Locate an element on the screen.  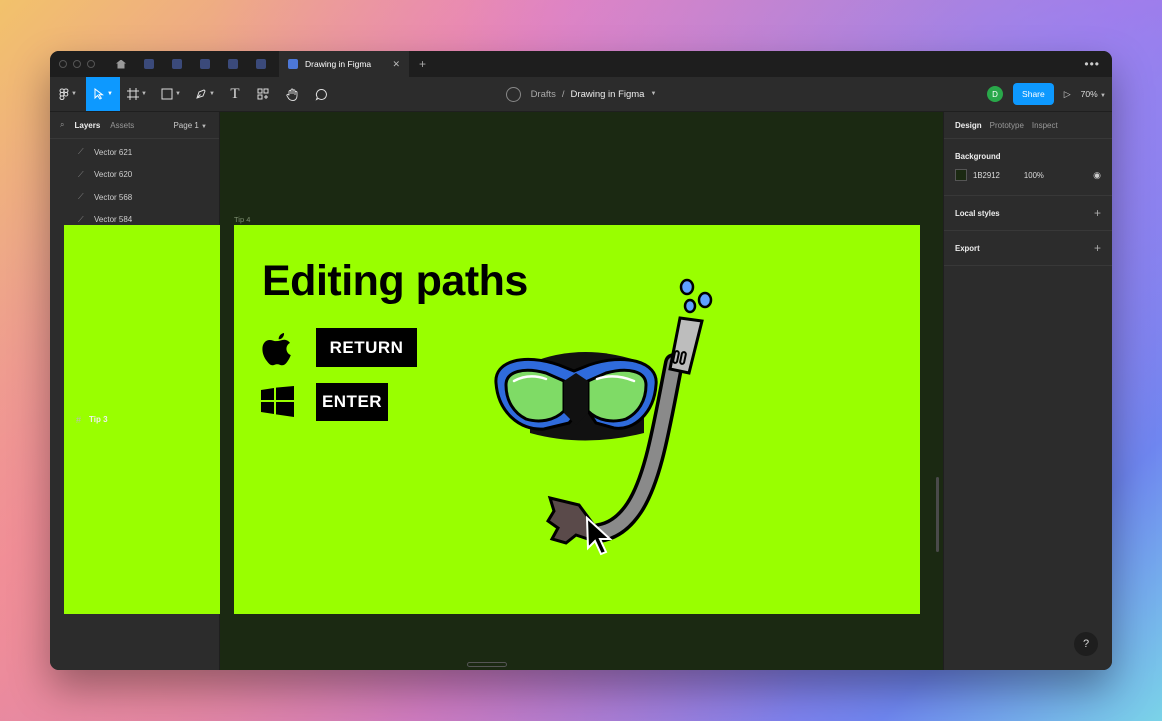
team-avatar-icon is located at coordinates (513, 94).